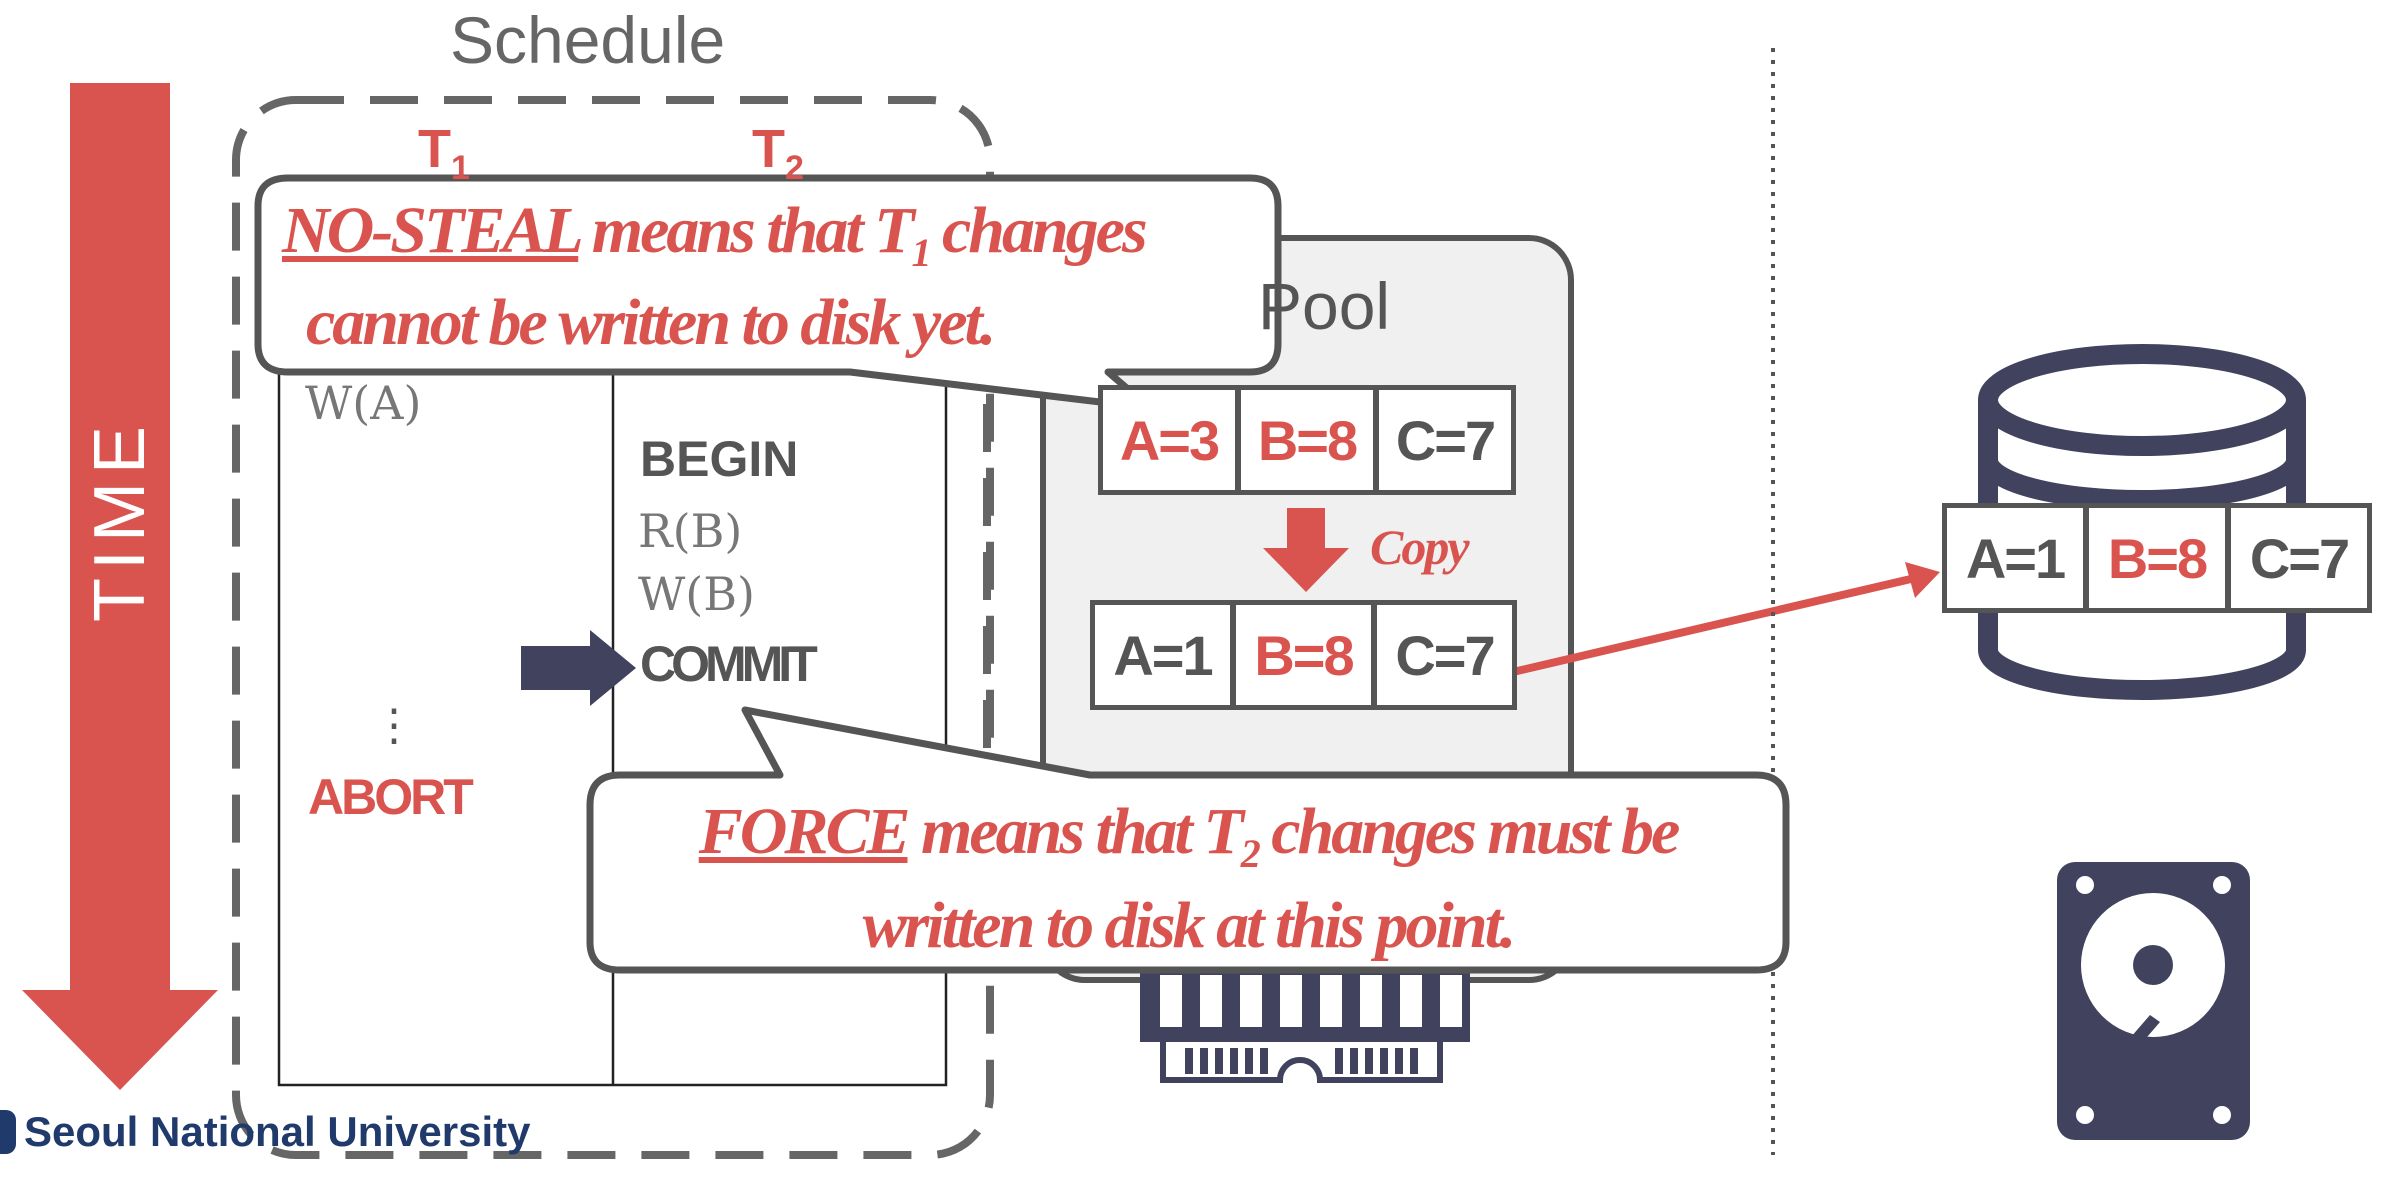 This screenshot has width=2386, height=1178. Describe the element at coordinates (696, 594) in the screenshot. I see `t2-op-write-b: W(B)` at that location.